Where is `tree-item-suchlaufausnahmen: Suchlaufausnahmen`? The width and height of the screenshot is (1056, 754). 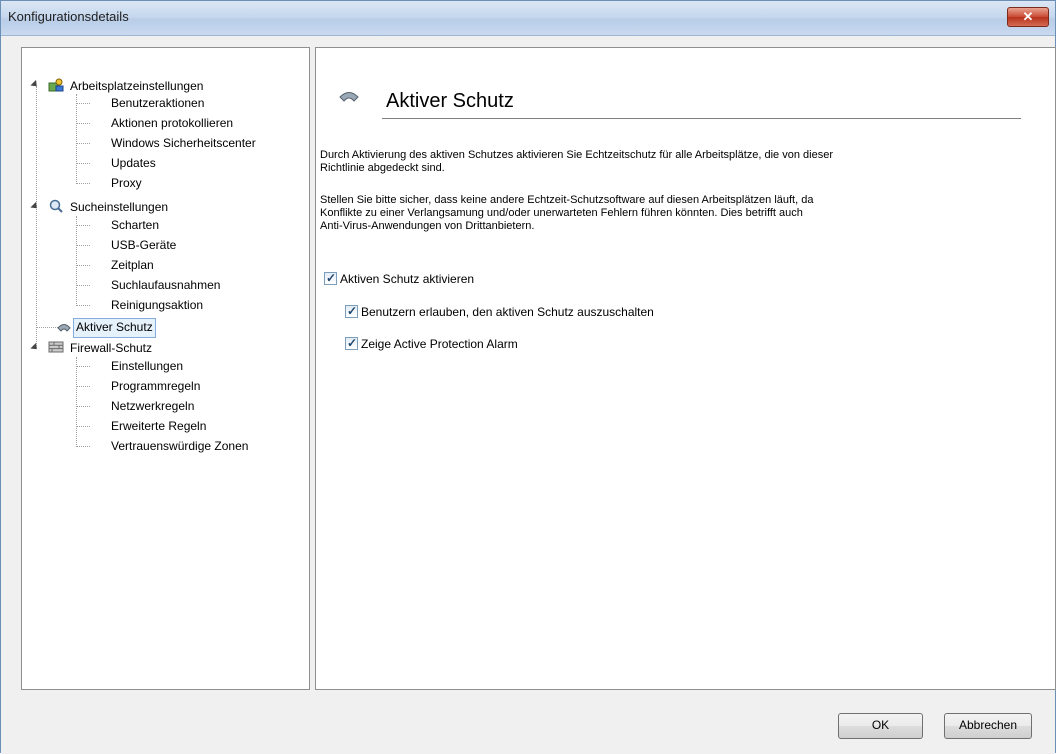 tree-item-suchlaufausnahmen: Suchlaufausnahmen is located at coordinates (165, 285).